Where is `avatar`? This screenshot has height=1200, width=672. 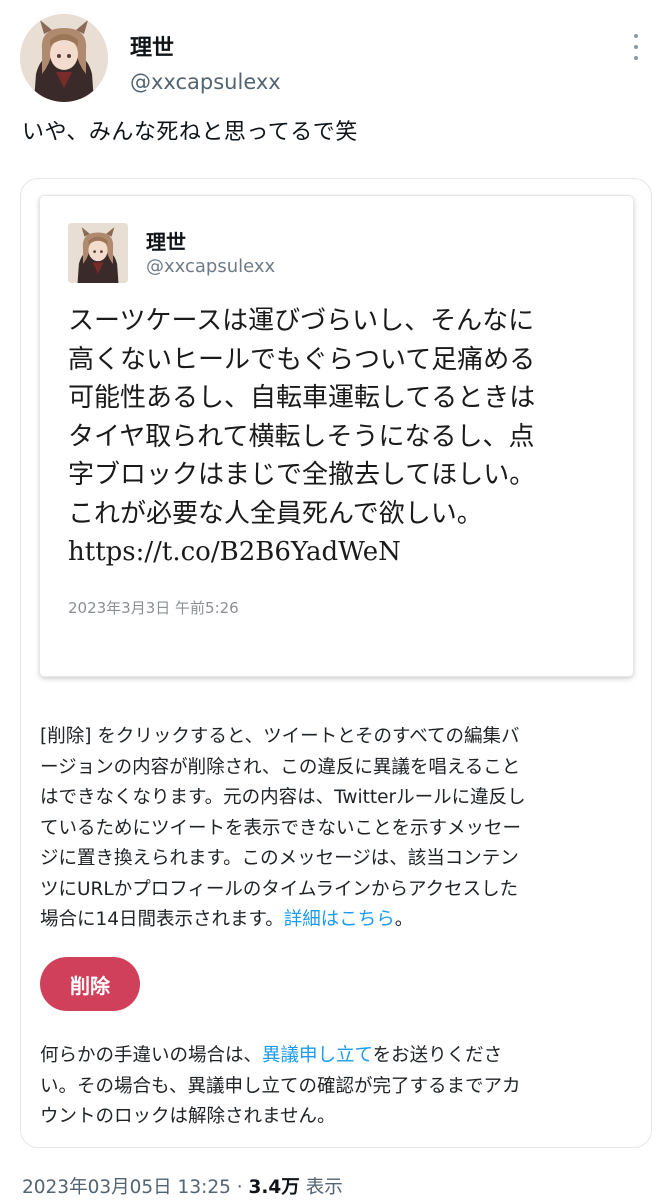 avatar is located at coordinates (64, 58).